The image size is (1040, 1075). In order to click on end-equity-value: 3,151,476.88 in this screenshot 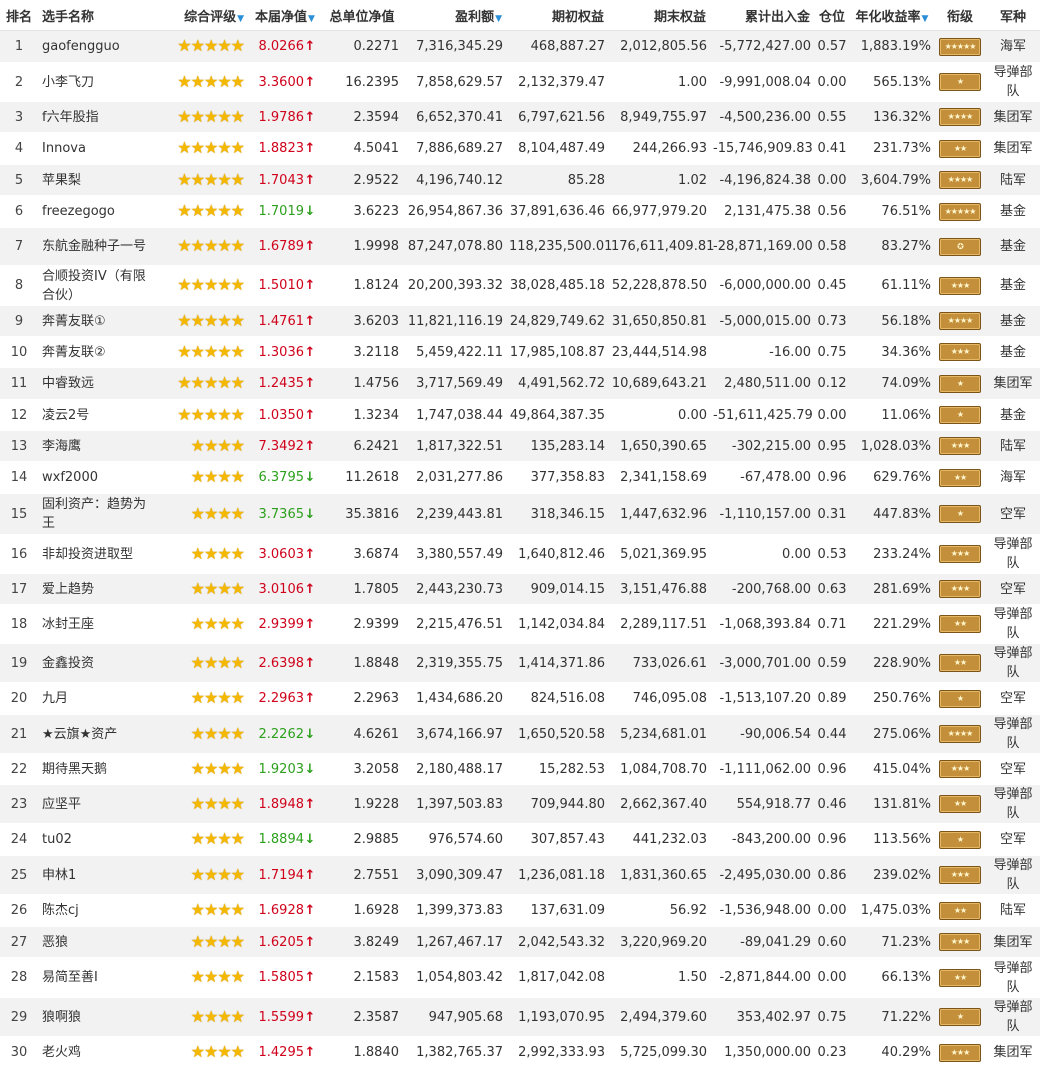, I will do `click(659, 589)`.